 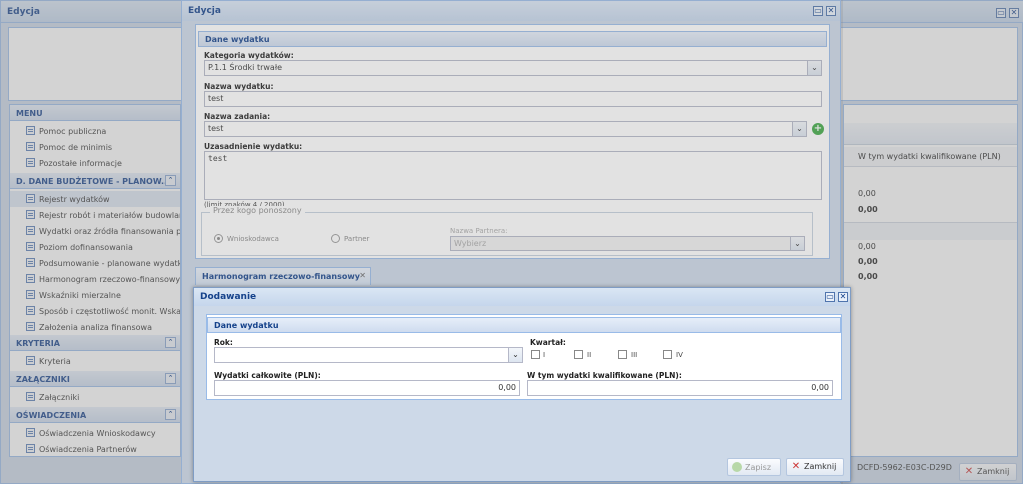 I want to click on quarter-checkbox-iv, so click(x=667, y=354).